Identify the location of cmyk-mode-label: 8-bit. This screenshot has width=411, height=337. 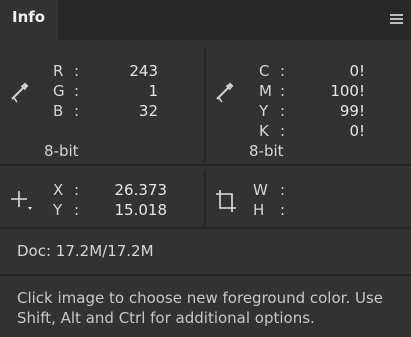
(266, 151).